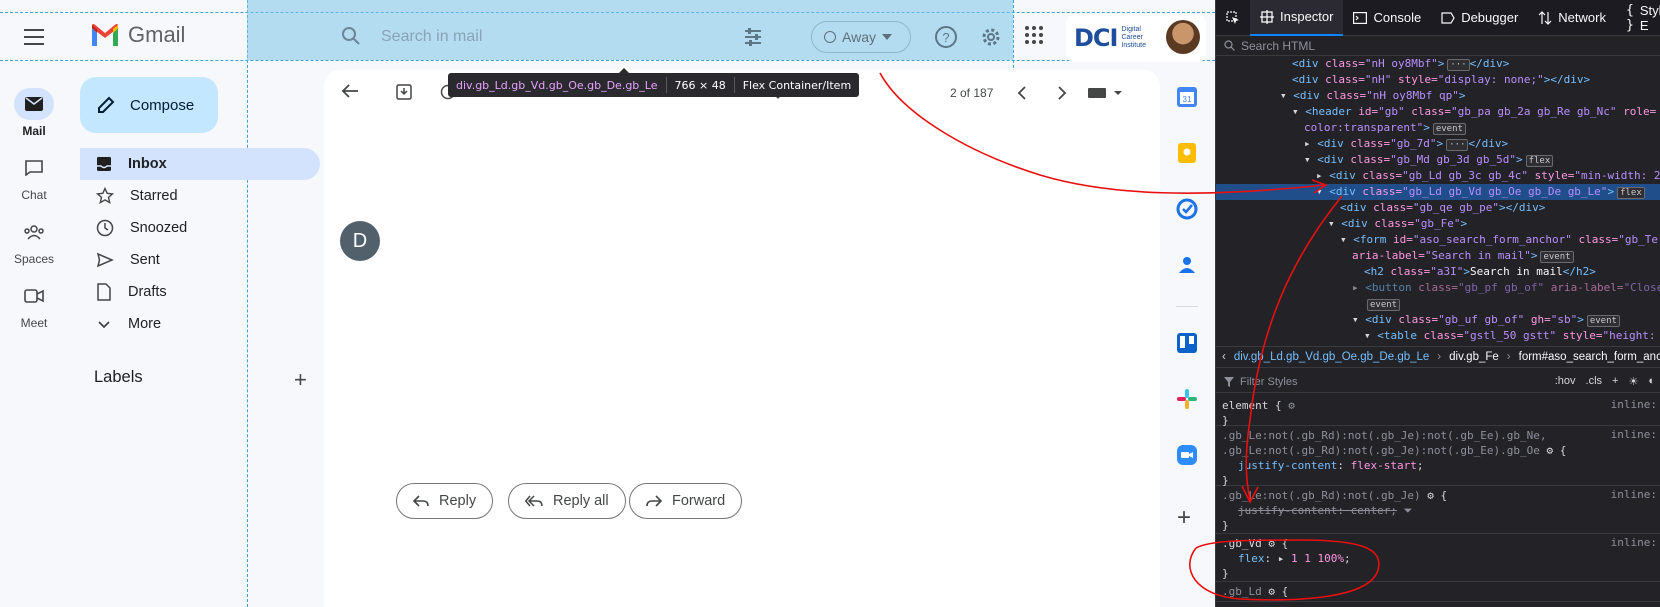  What do you see at coordinates (654, 501) in the screenshot?
I see `forward-icon` at bounding box center [654, 501].